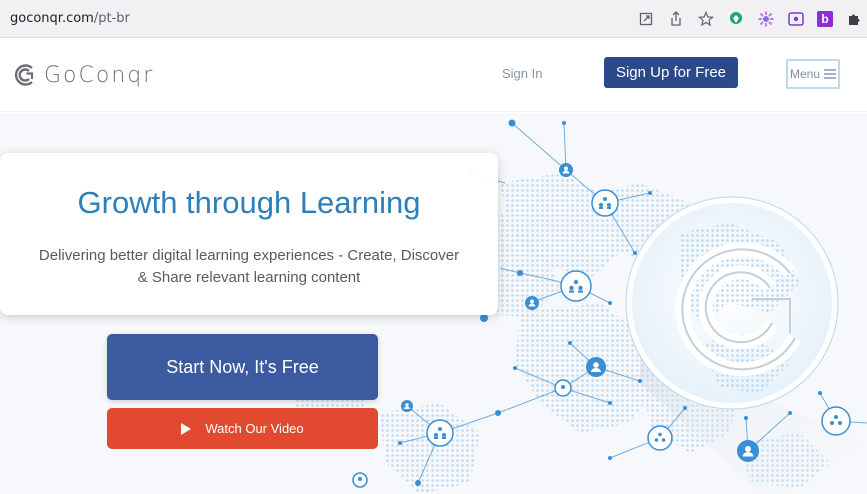  What do you see at coordinates (254, 428) in the screenshot?
I see `watch-video-label: Watch Our Video` at bounding box center [254, 428].